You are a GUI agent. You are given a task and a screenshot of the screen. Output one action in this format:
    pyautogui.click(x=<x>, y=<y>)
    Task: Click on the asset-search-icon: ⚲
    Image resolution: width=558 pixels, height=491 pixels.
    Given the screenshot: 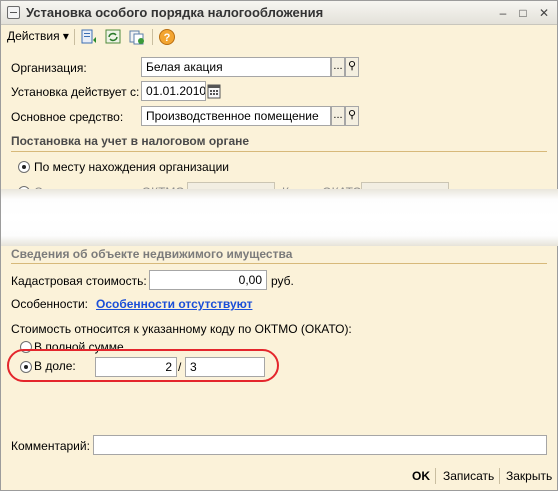 What is the action you would take?
    pyautogui.click(x=352, y=116)
    